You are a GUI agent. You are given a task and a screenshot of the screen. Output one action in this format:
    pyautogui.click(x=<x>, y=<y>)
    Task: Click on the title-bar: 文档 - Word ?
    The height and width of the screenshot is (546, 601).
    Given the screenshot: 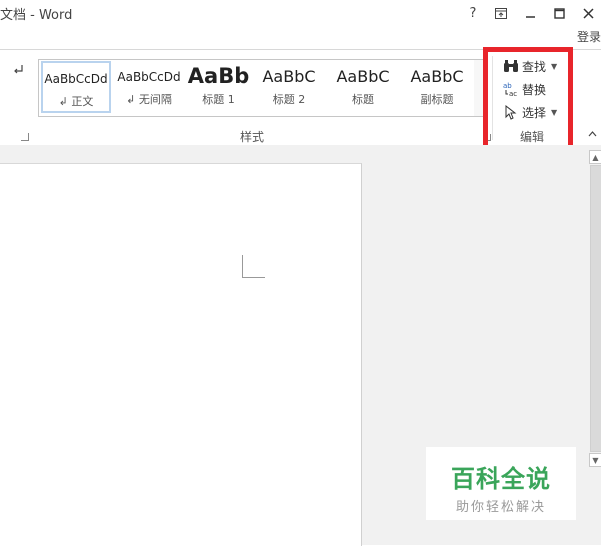 What is the action you would take?
    pyautogui.click(x=300, y=14)
    